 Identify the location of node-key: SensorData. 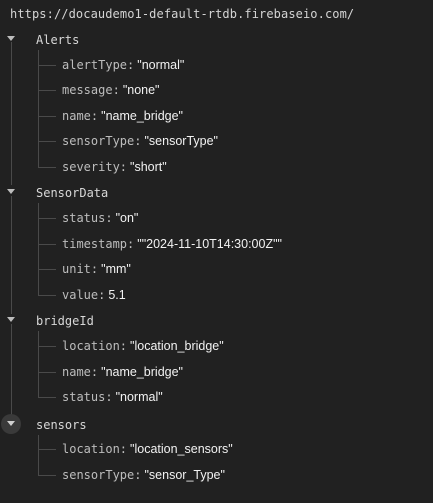
(72, 193).